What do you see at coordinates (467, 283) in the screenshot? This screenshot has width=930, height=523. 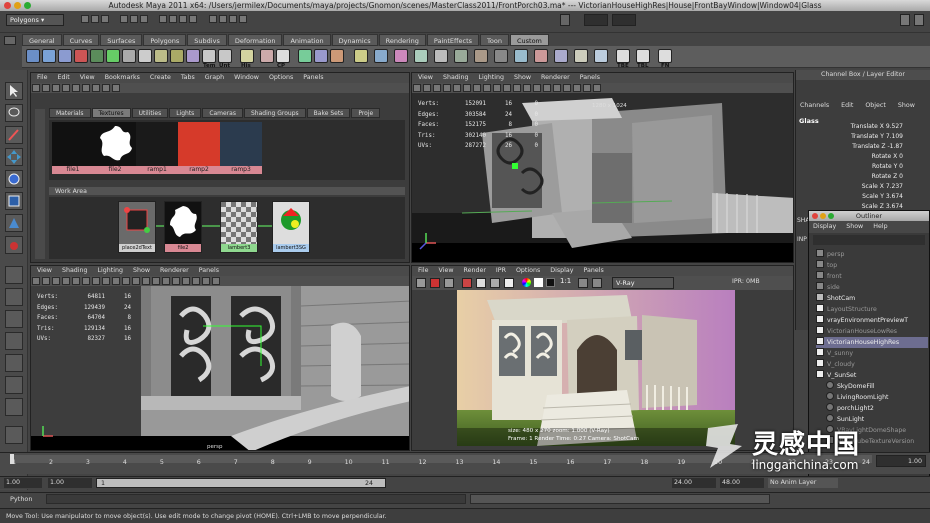 I see `ipr-render-button` at bounding box center [467, 283].